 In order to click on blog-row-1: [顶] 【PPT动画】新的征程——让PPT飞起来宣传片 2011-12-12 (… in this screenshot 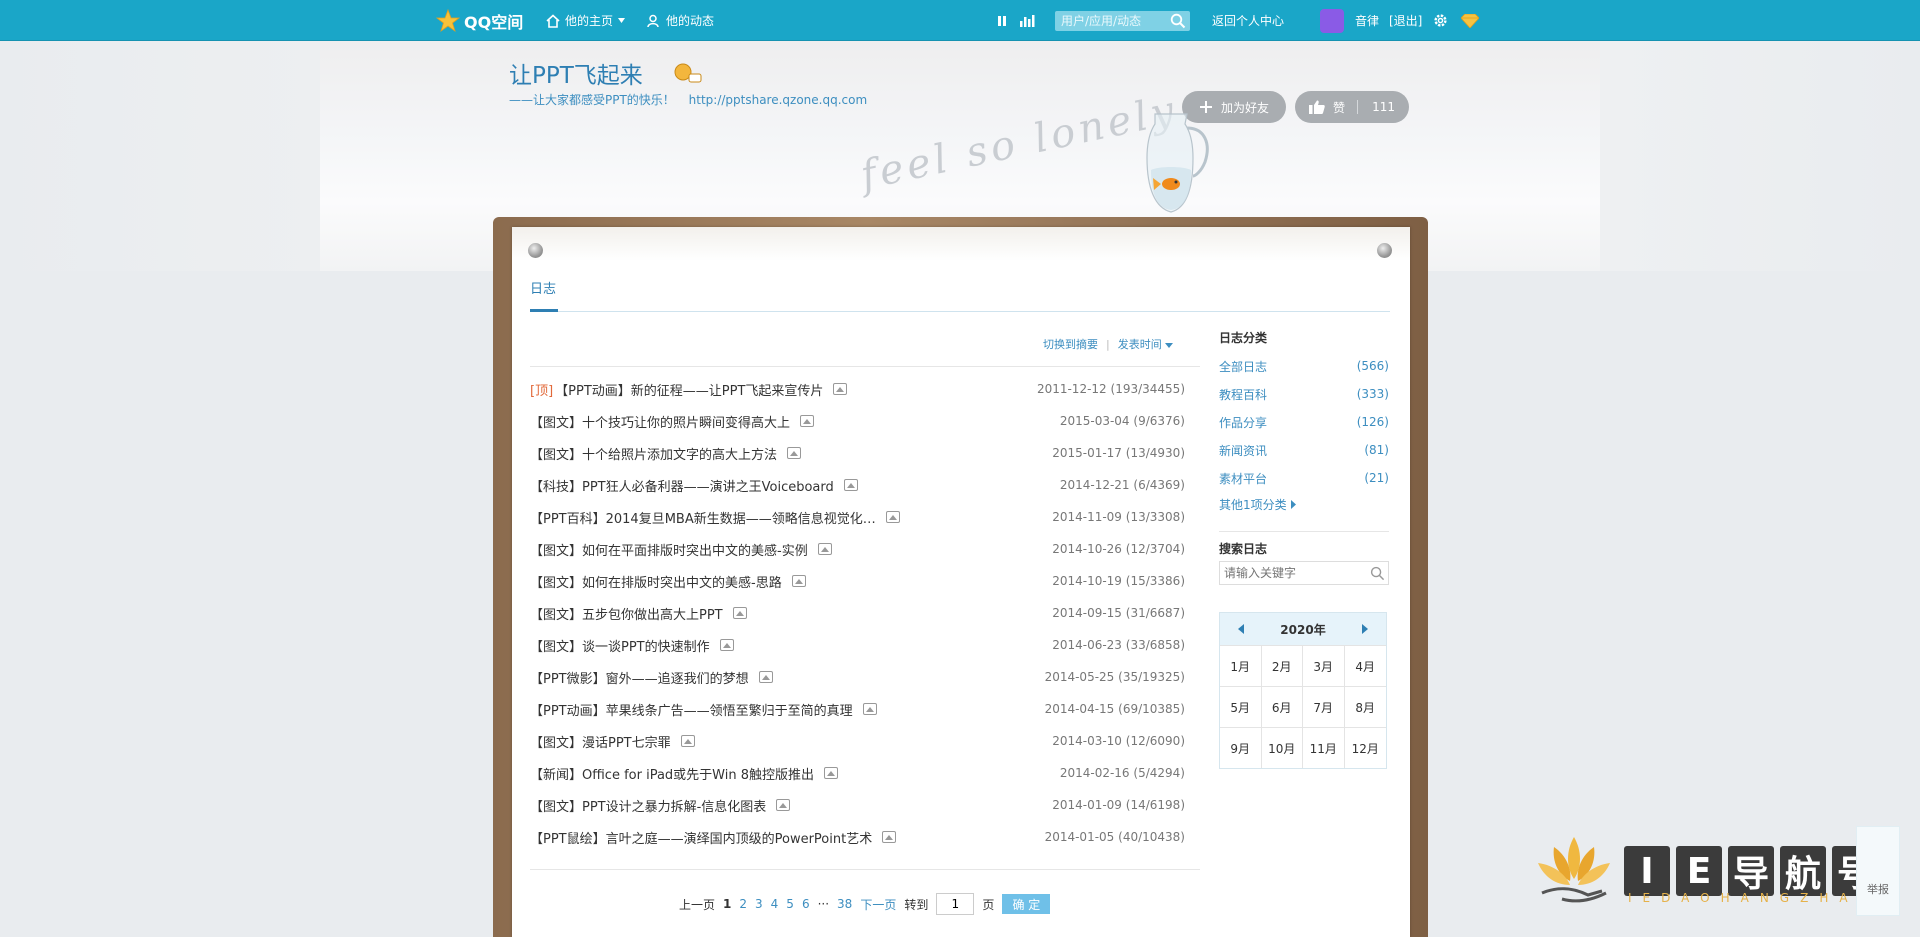, I will do `click(857, 389)`.